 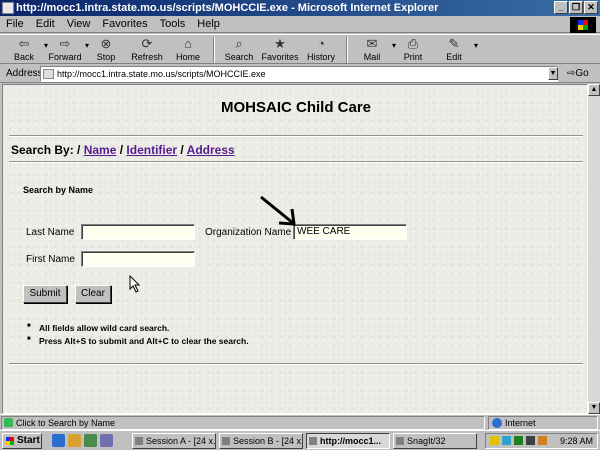 What do you see at coordinates (321, 43) in the screenshot?
I see `history-icon: ◔` at bounding box center [321, 43].